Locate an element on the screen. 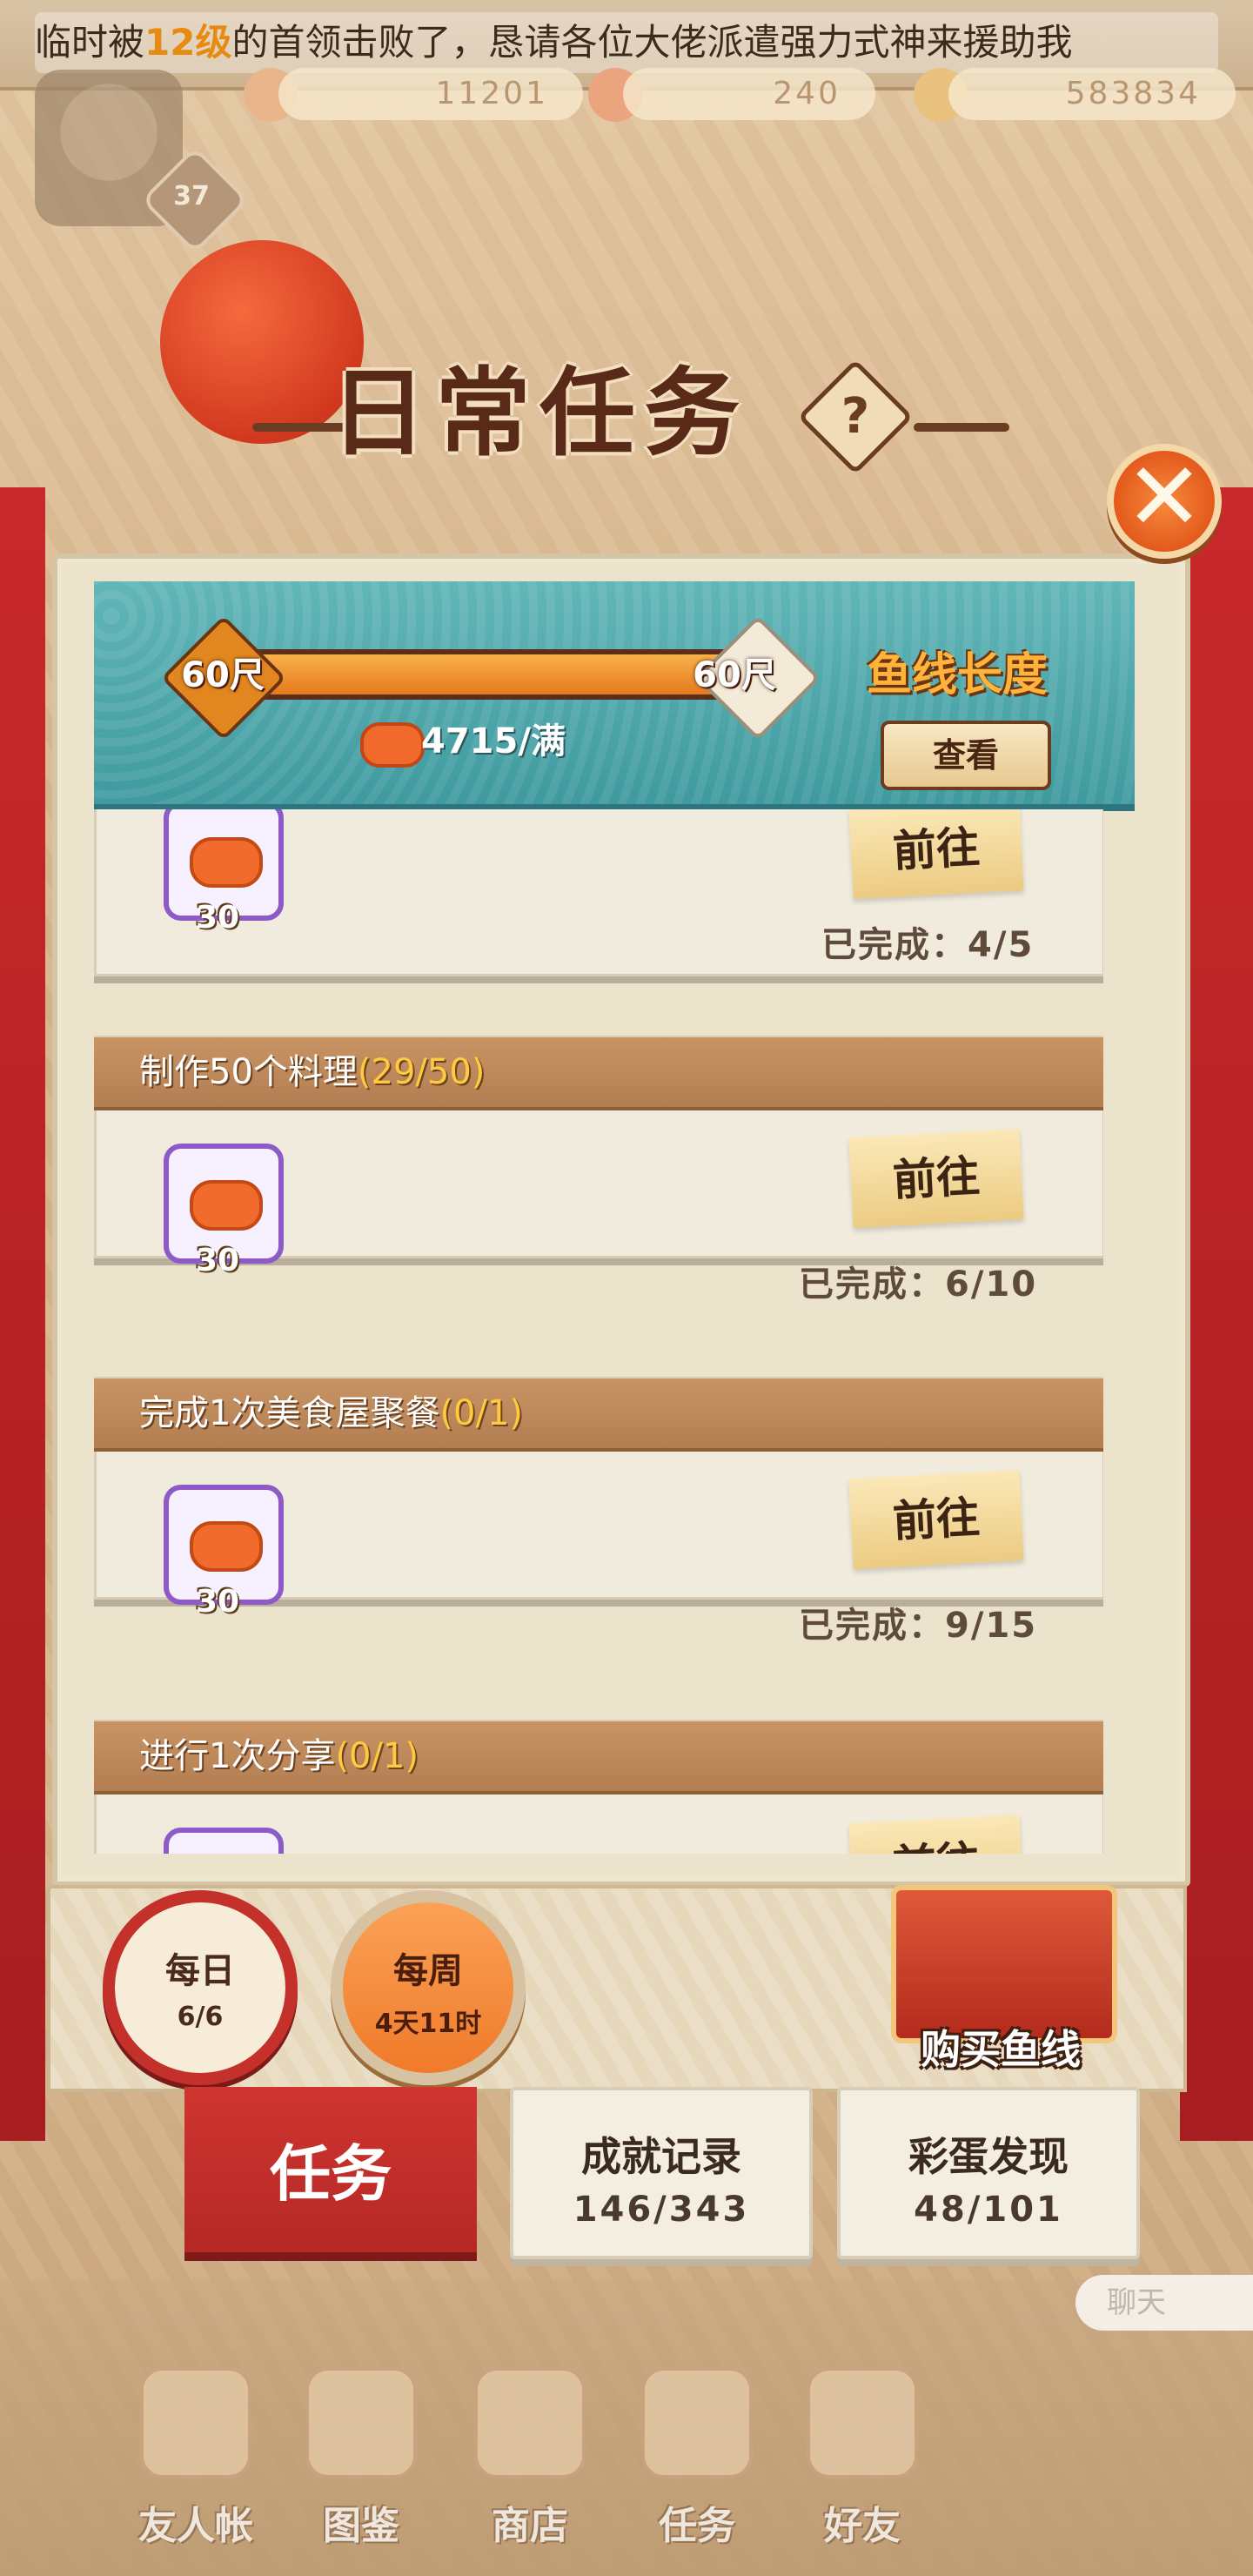 This screenshot has width=1253, height=2576. nav-label: 图鉴 is located at coordinates (361, 2526).